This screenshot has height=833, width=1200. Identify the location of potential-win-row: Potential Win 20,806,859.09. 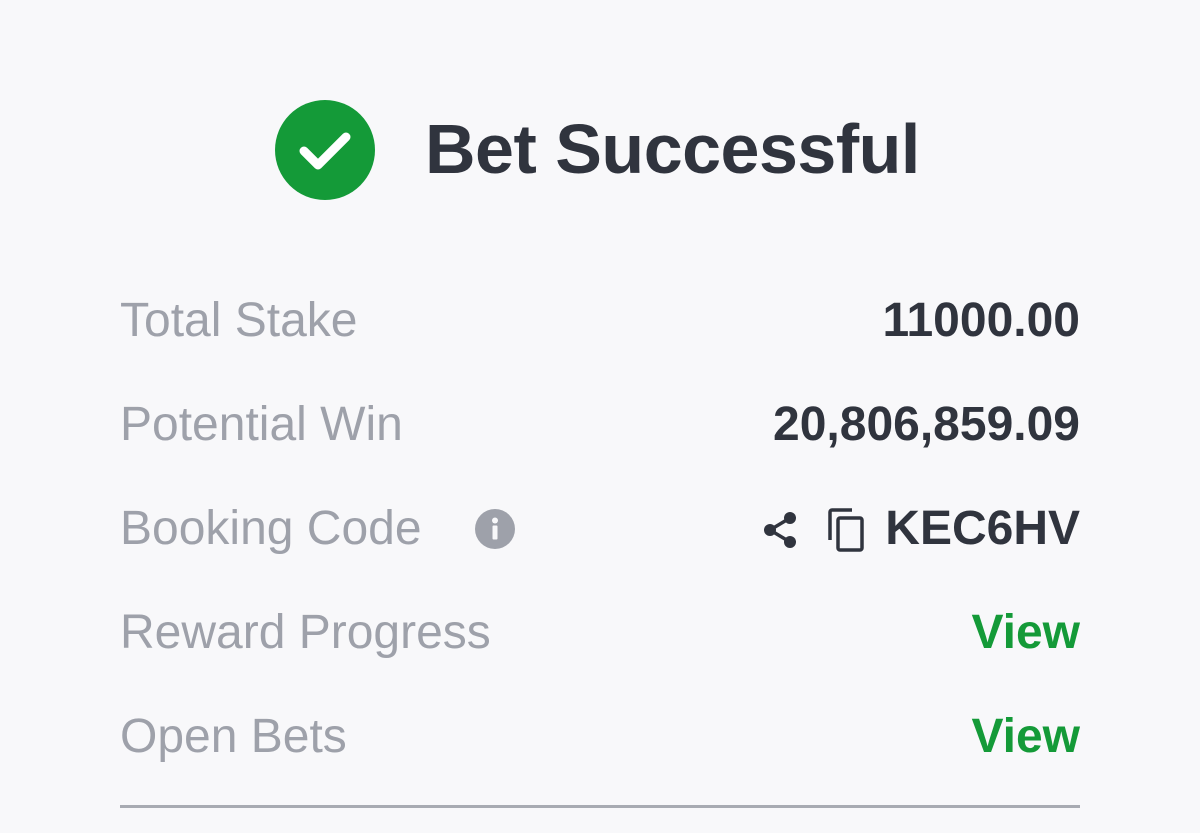
(600, 425).